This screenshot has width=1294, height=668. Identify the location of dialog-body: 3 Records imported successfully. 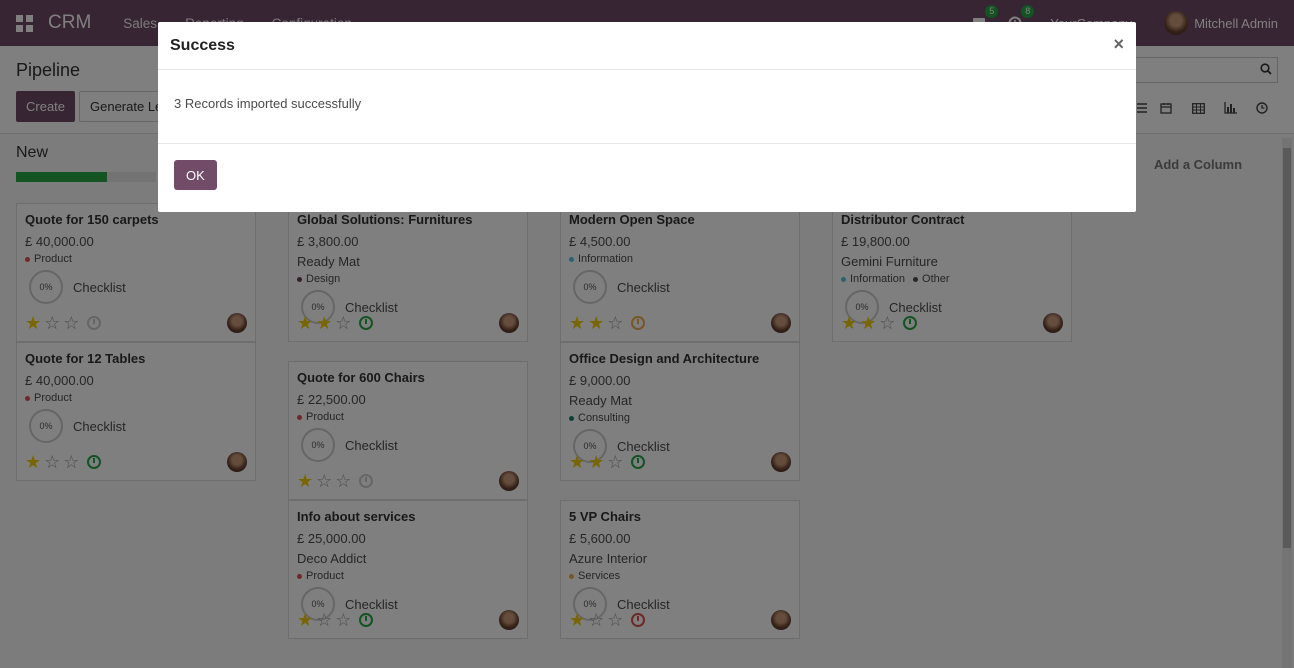
(647, 107).